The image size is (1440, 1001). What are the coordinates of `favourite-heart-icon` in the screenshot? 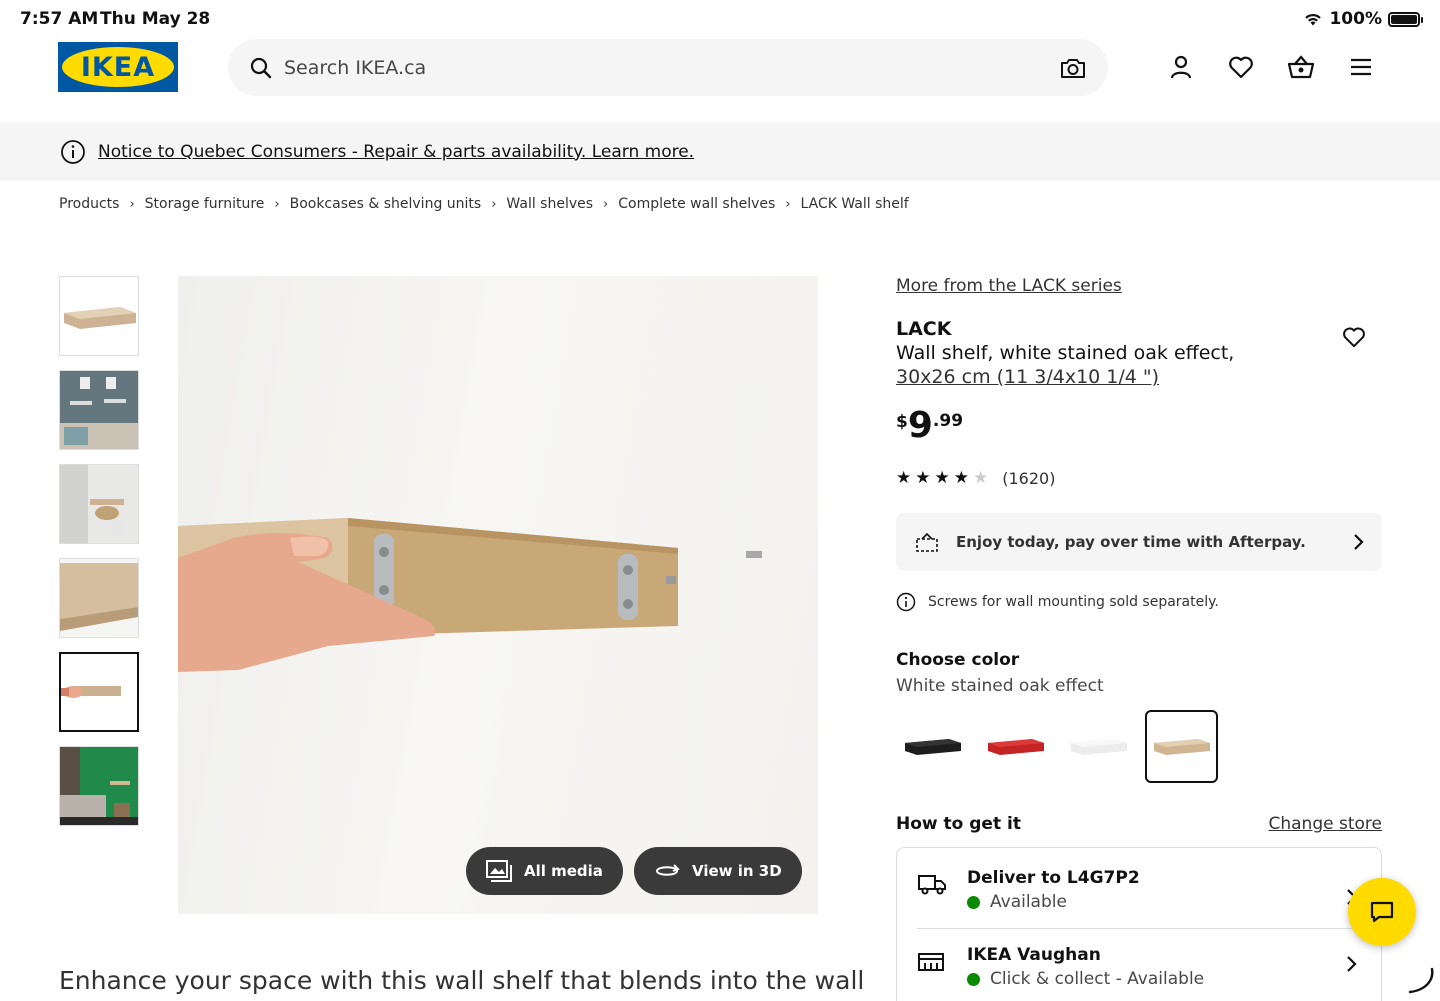 It's located at (1354, 339).